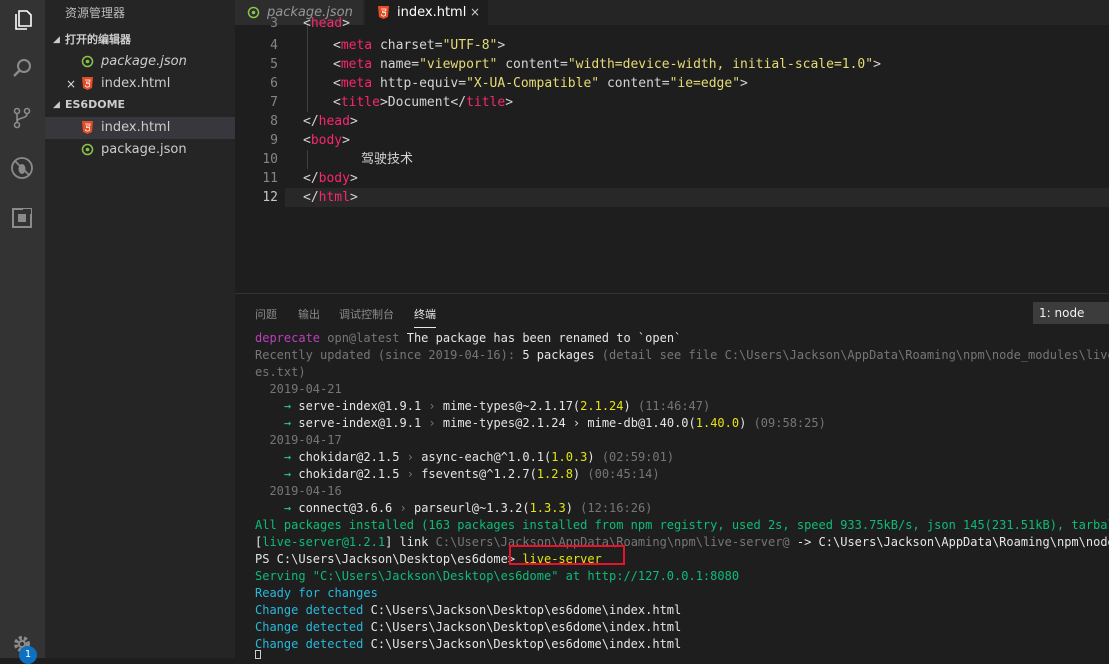 The height and width of the screenshot is (664, 1109). Describe the element at coordinates (22, 218) in the screenshot. I see `extensions-icon` at that location.